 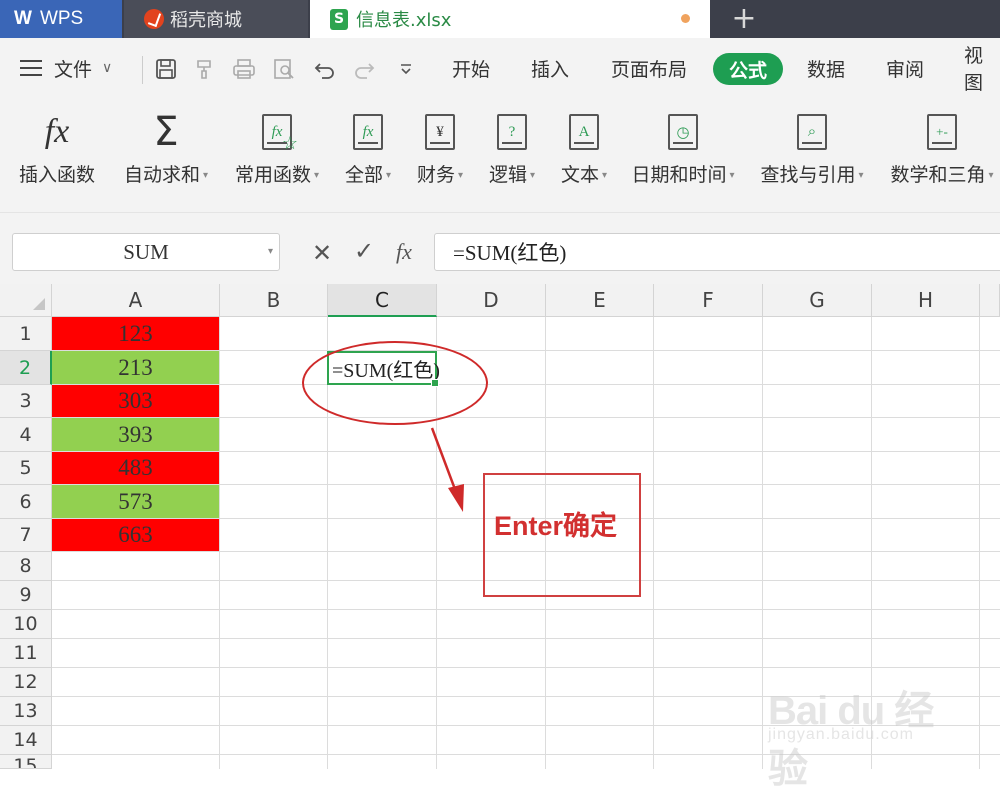 What do you see at coordinates (556, 526) in the screenshot?
I see `annotation-note: Enter确定` at bounding box center [556, 526].